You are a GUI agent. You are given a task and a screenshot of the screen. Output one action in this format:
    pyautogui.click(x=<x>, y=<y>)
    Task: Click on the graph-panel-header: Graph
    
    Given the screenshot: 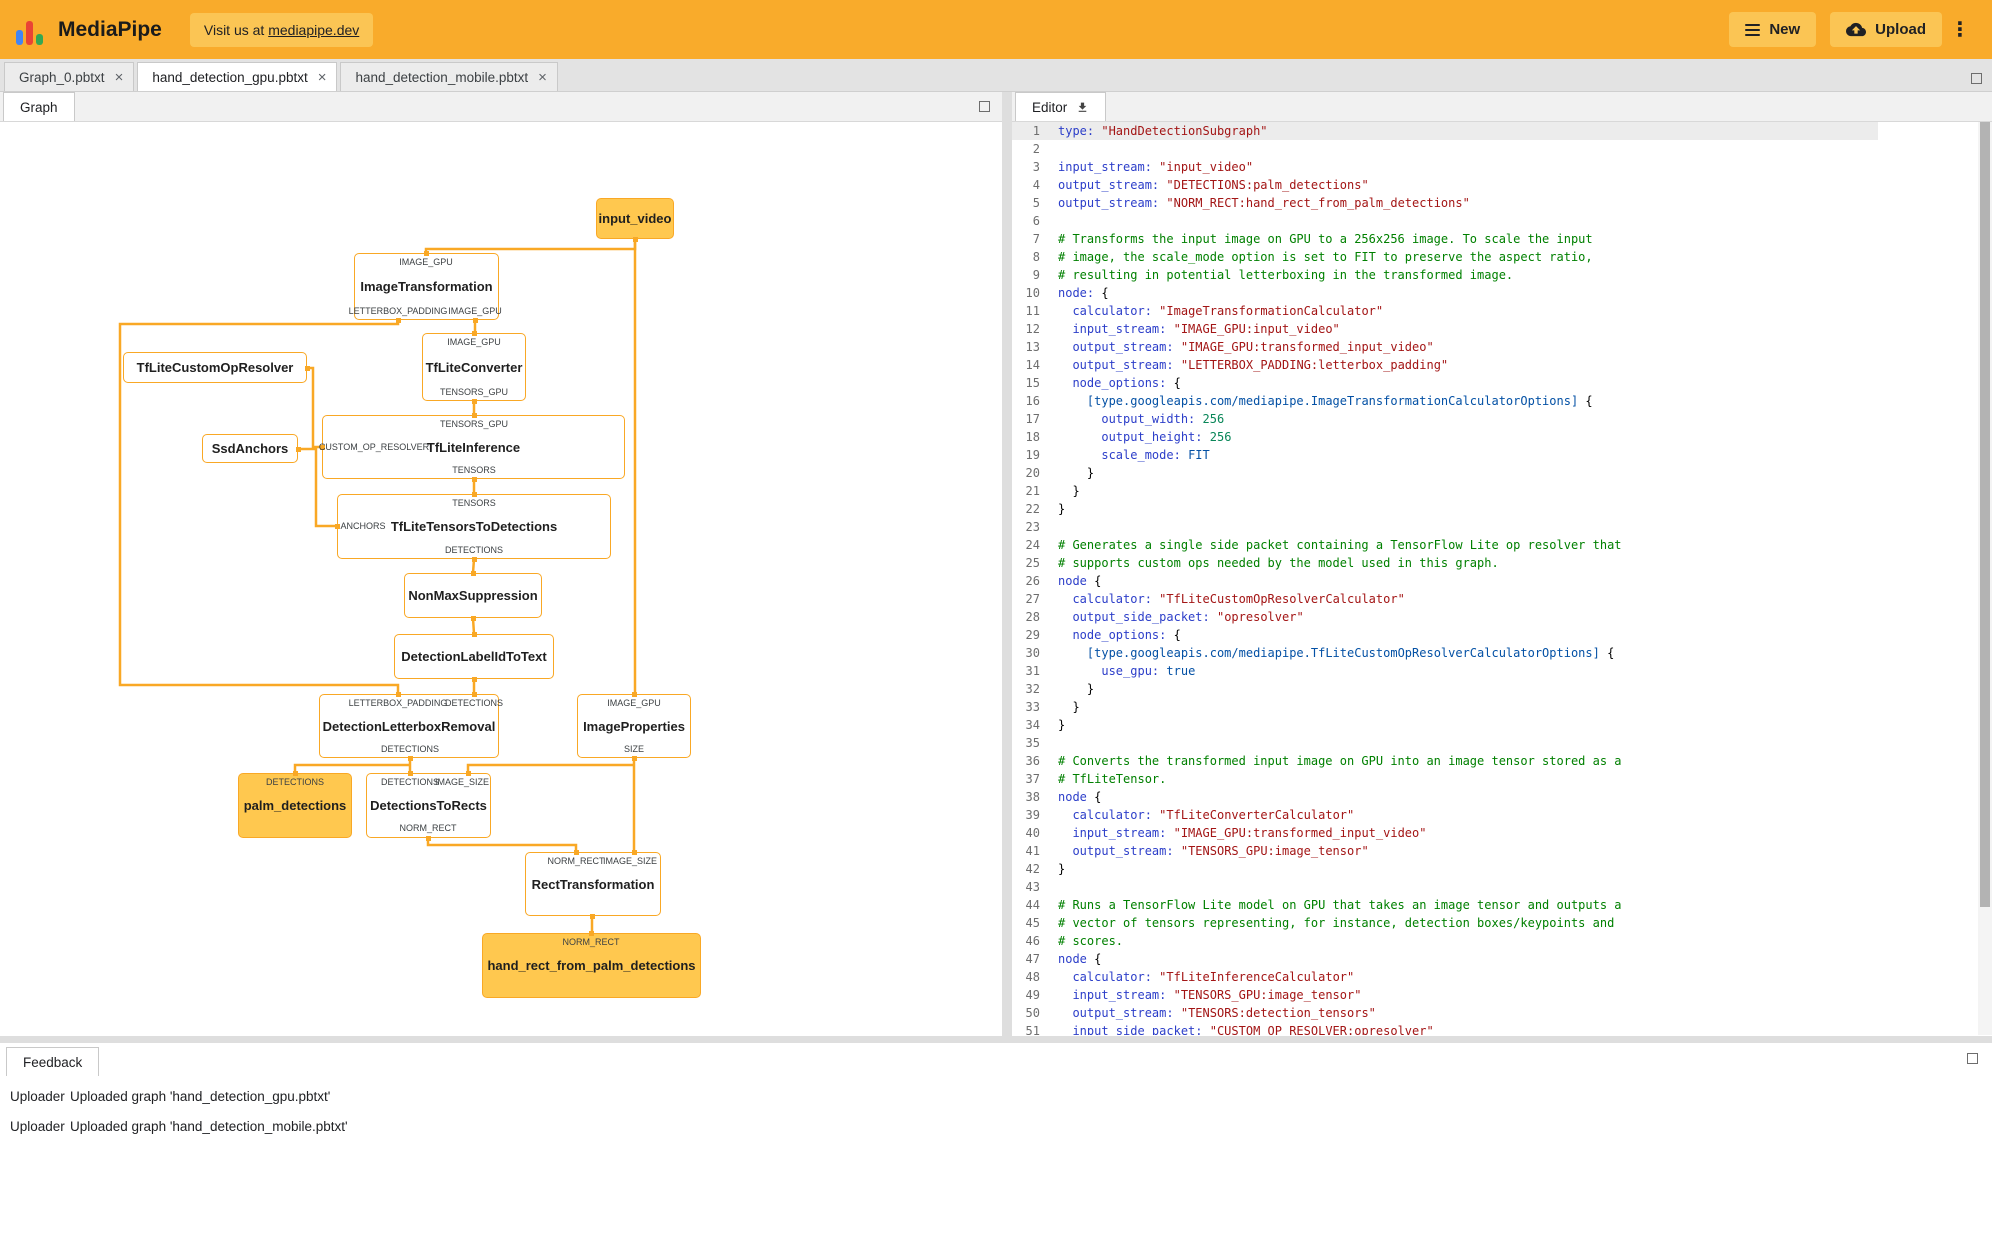 What is the action you would take?
    pyautogui.click(x=501, y=107)
    